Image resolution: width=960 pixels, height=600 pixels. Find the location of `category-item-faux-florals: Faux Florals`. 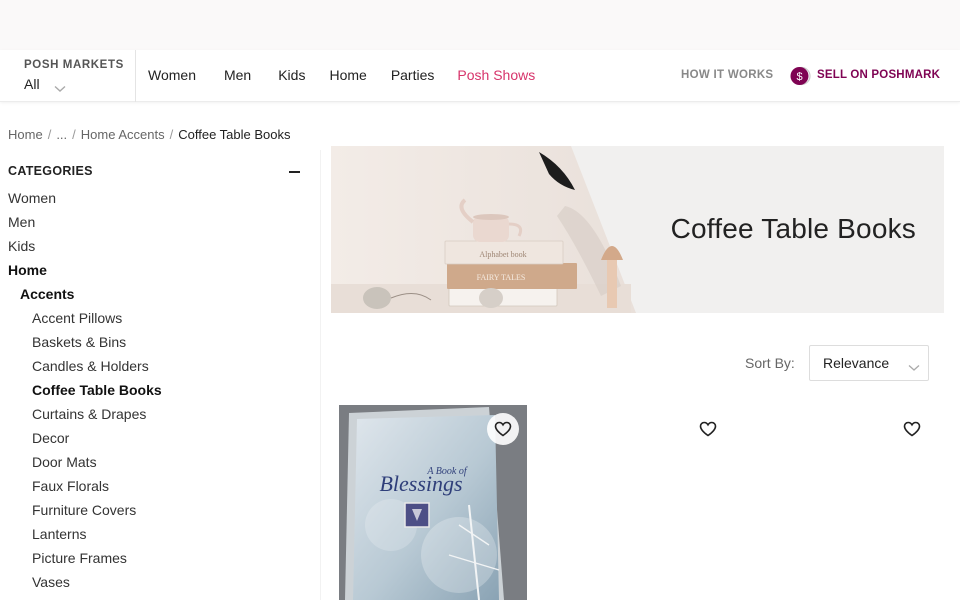

category-item-faux-florals: Faux Florals is located at coordinates (158, 486).